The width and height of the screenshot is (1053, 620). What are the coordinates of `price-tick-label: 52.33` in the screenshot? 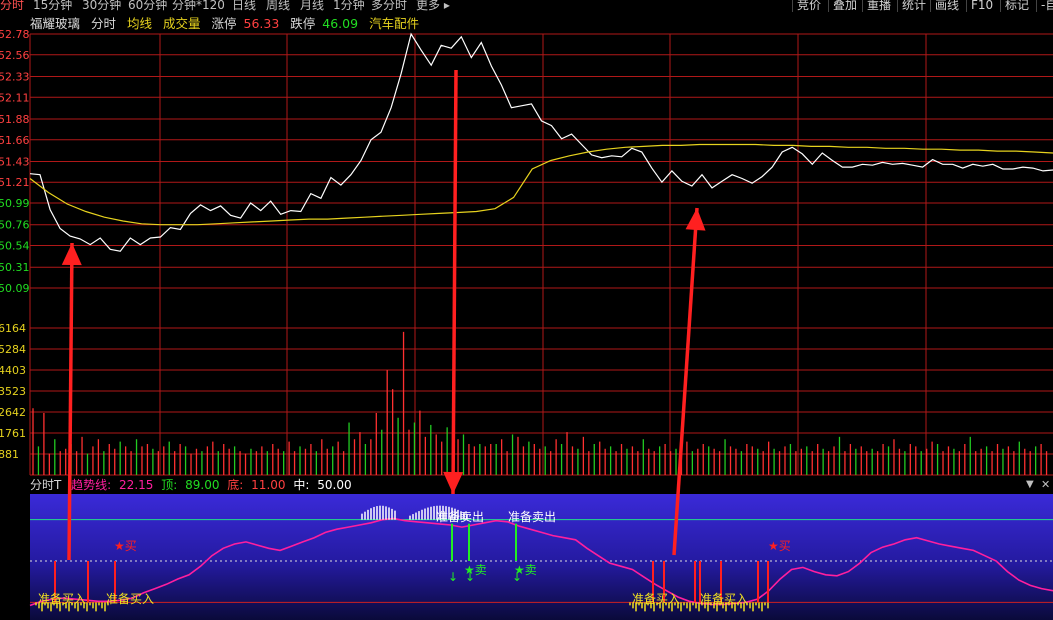 It's located at (15, 76).